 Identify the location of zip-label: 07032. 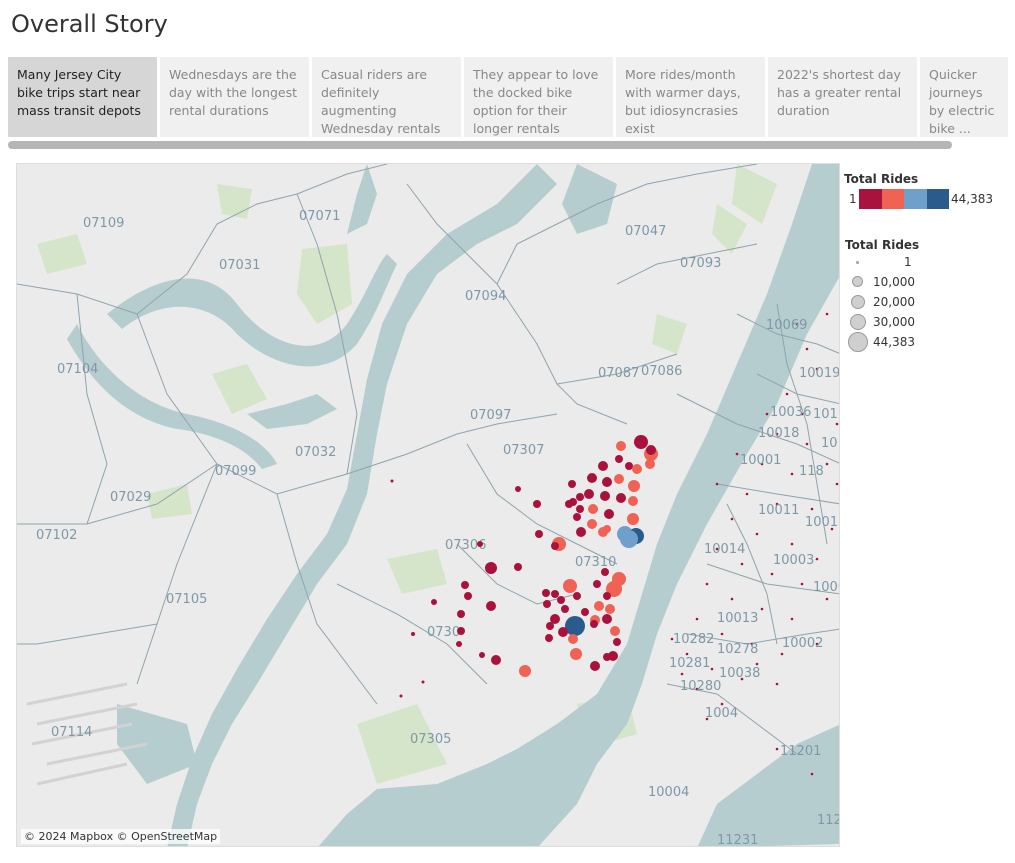
(315, 452).